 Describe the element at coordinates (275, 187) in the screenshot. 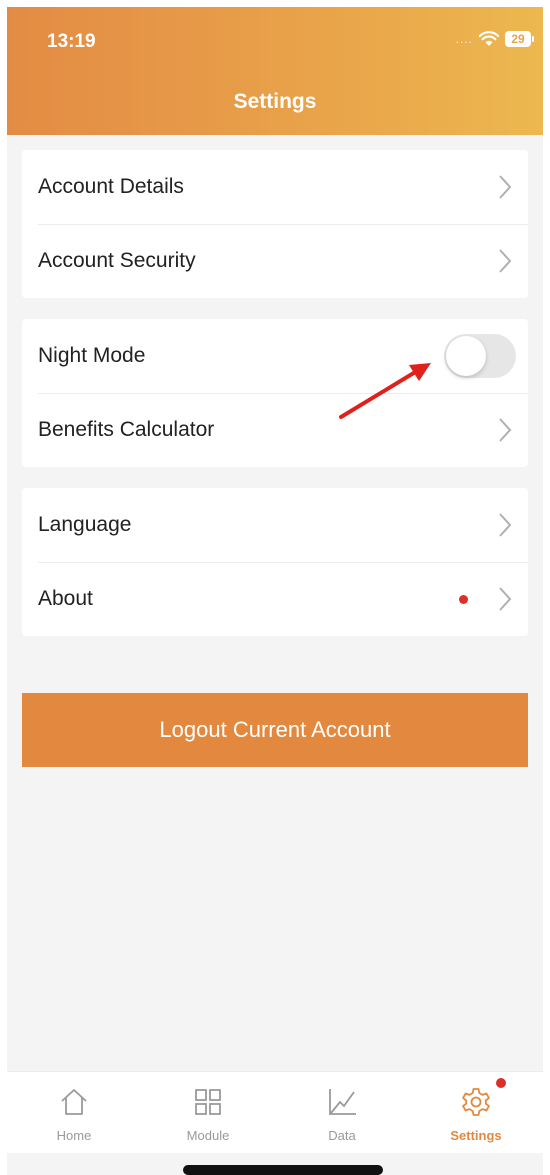

I see `account-details-row: Account Details` at that location.